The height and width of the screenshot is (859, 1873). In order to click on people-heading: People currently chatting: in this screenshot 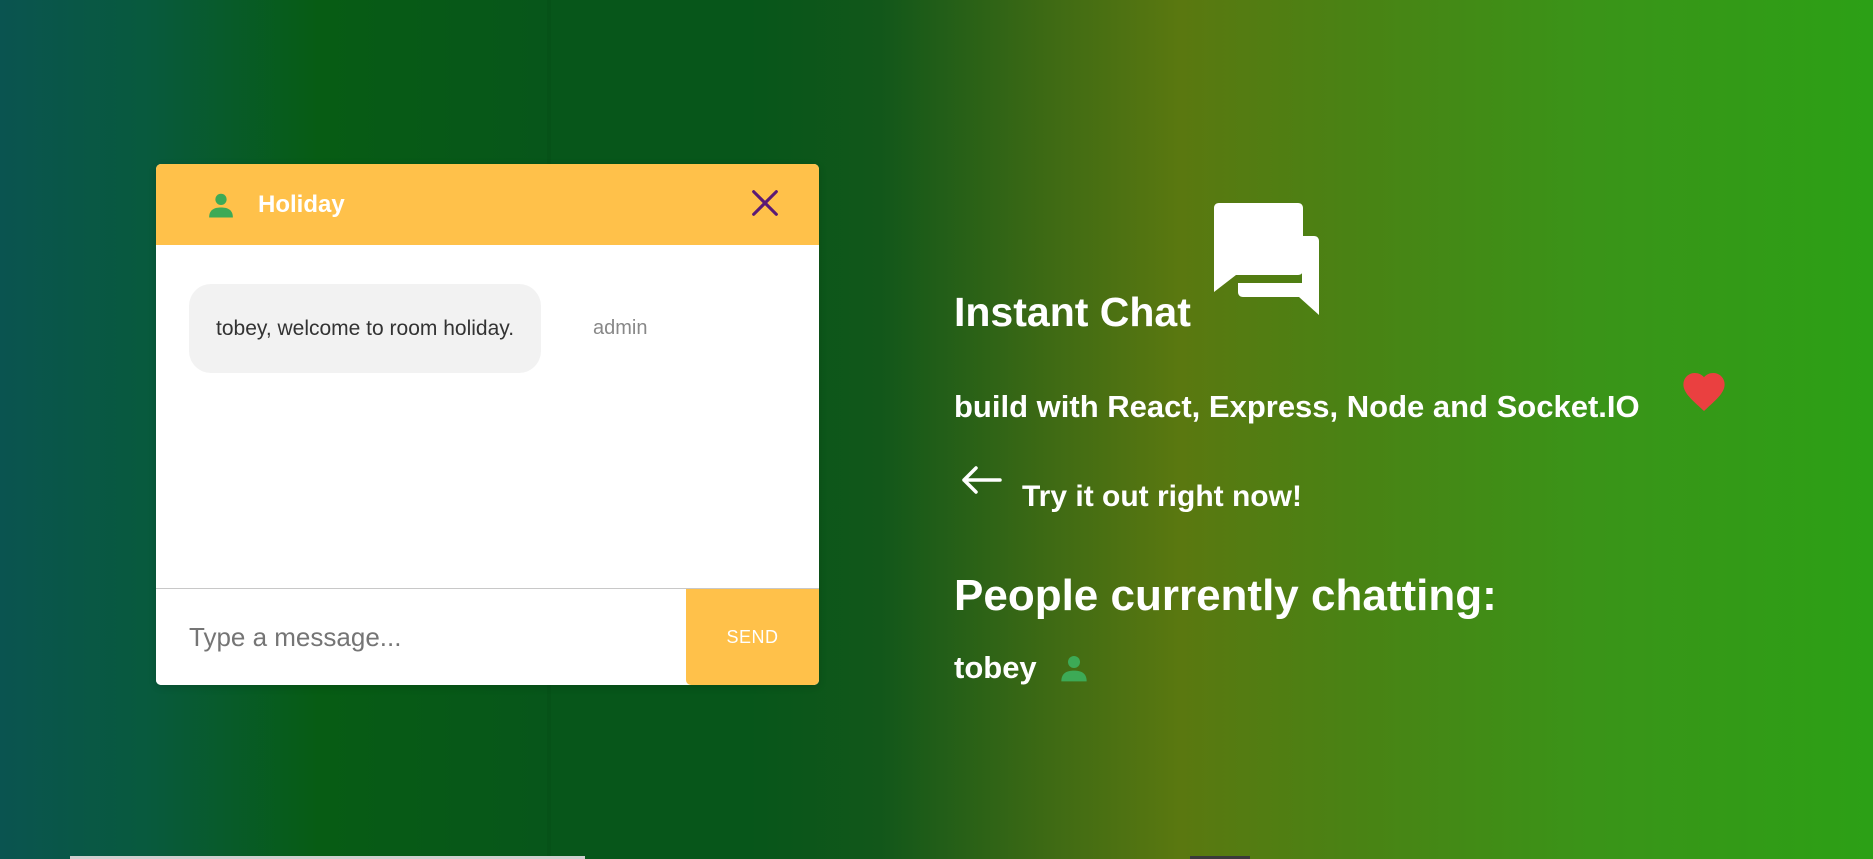, I will do `click(1225, 595)`.